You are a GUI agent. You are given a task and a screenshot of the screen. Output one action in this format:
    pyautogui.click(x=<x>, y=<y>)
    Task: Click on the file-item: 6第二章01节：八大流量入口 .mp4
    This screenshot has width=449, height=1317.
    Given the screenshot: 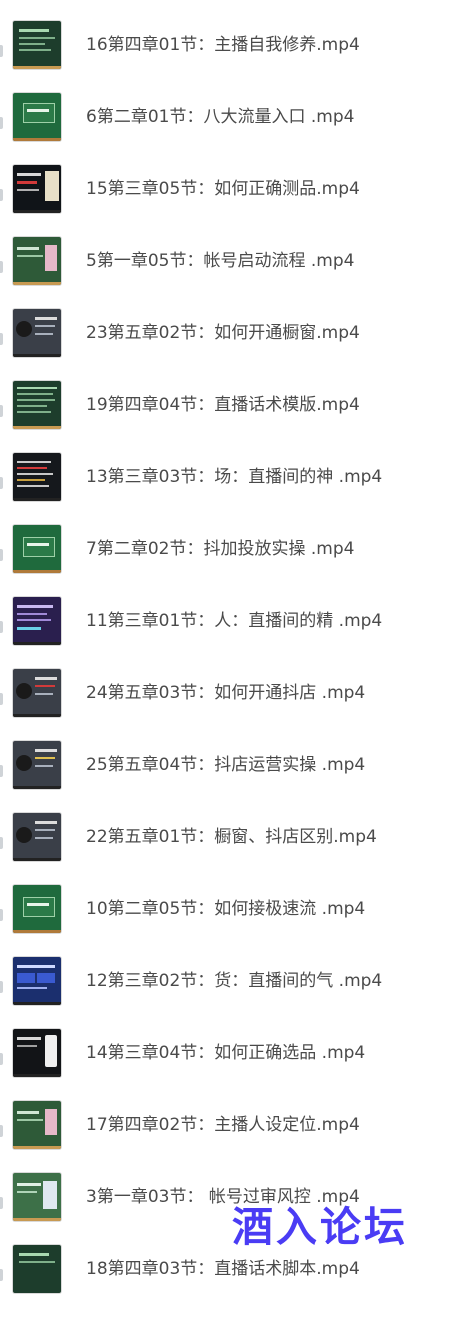 What is the action you would take?
    pyautogui.click(x=224, y=129)
    